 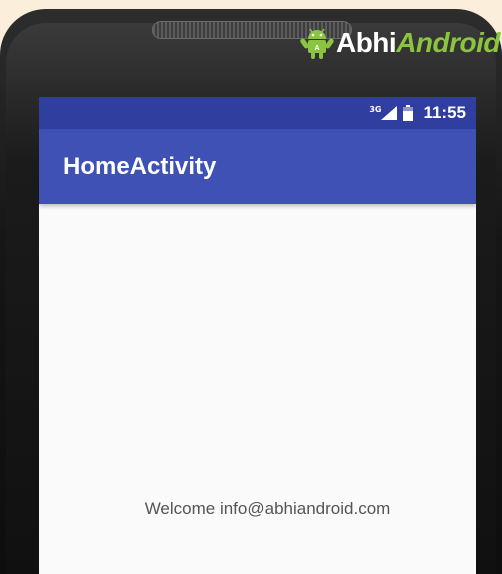 What do you see at coordinates (444, 112) in the screenshot?
I see `status-time: 11:55` at bounding box center [444, 112].